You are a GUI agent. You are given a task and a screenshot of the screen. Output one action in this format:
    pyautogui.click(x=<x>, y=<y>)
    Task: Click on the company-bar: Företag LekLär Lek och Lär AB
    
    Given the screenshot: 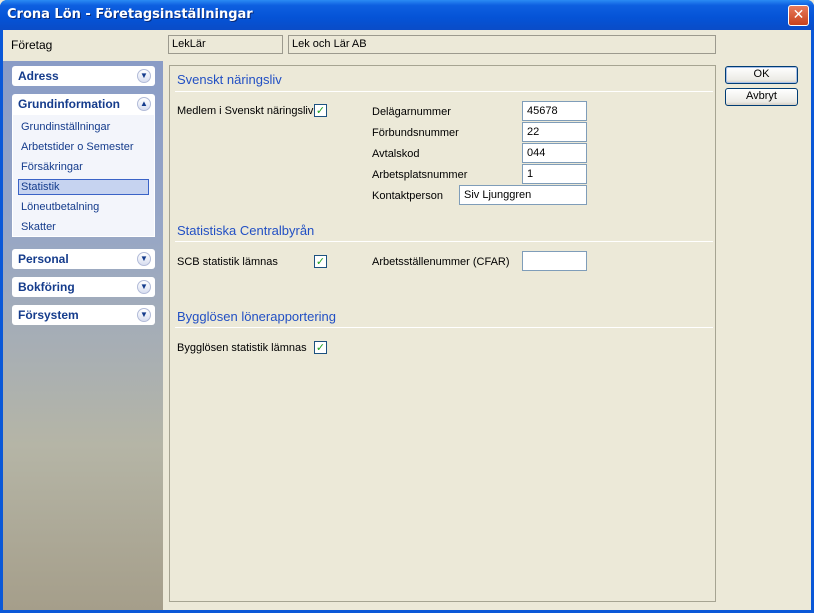 What is the action you would take?
    pyautogui.click(x=407, y=43)
    